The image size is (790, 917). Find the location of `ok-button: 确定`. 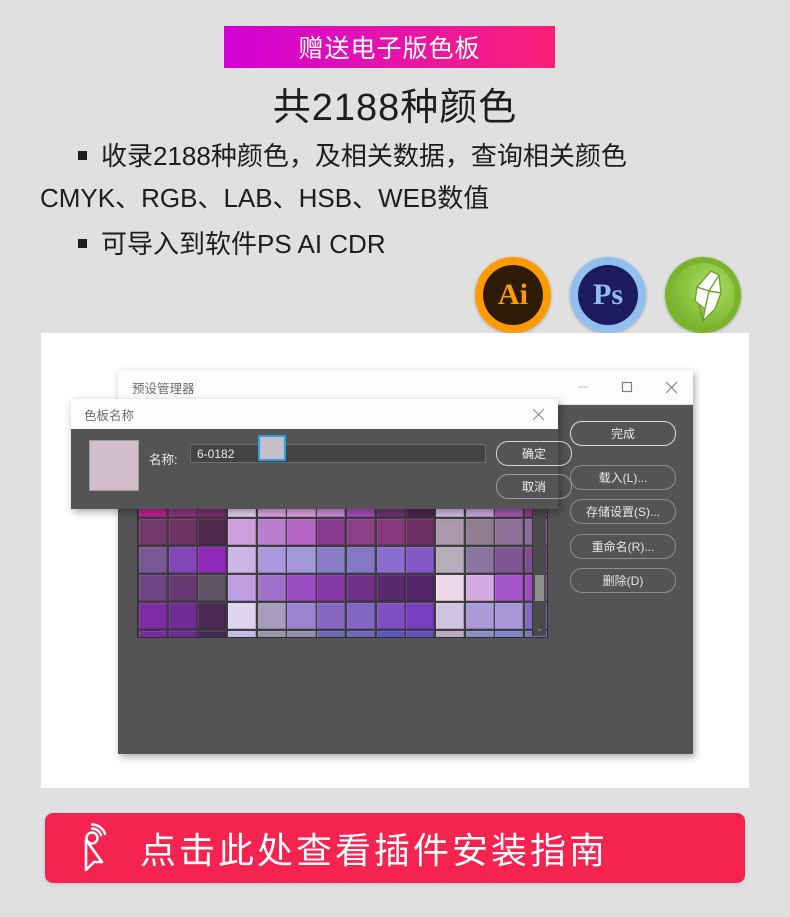

ok-button: 确定 is located at coordinates (534, 453).